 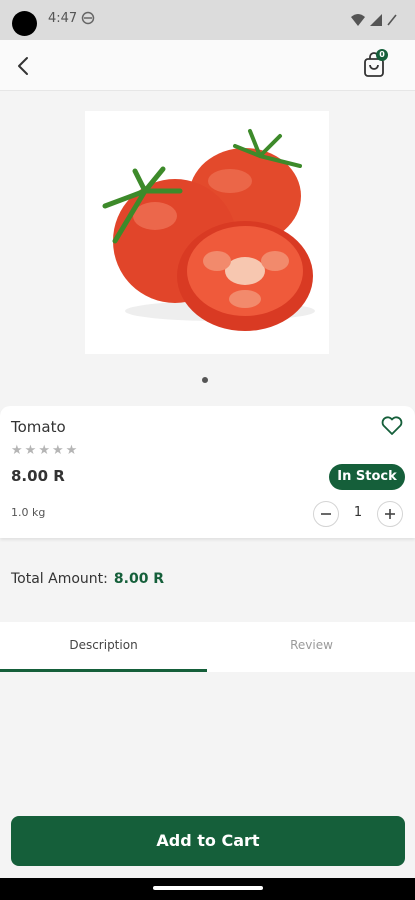 What do you see at coordinates (24, 23) in the screenshot?
I see `camera-cutout` at bounding box center [24, 23].